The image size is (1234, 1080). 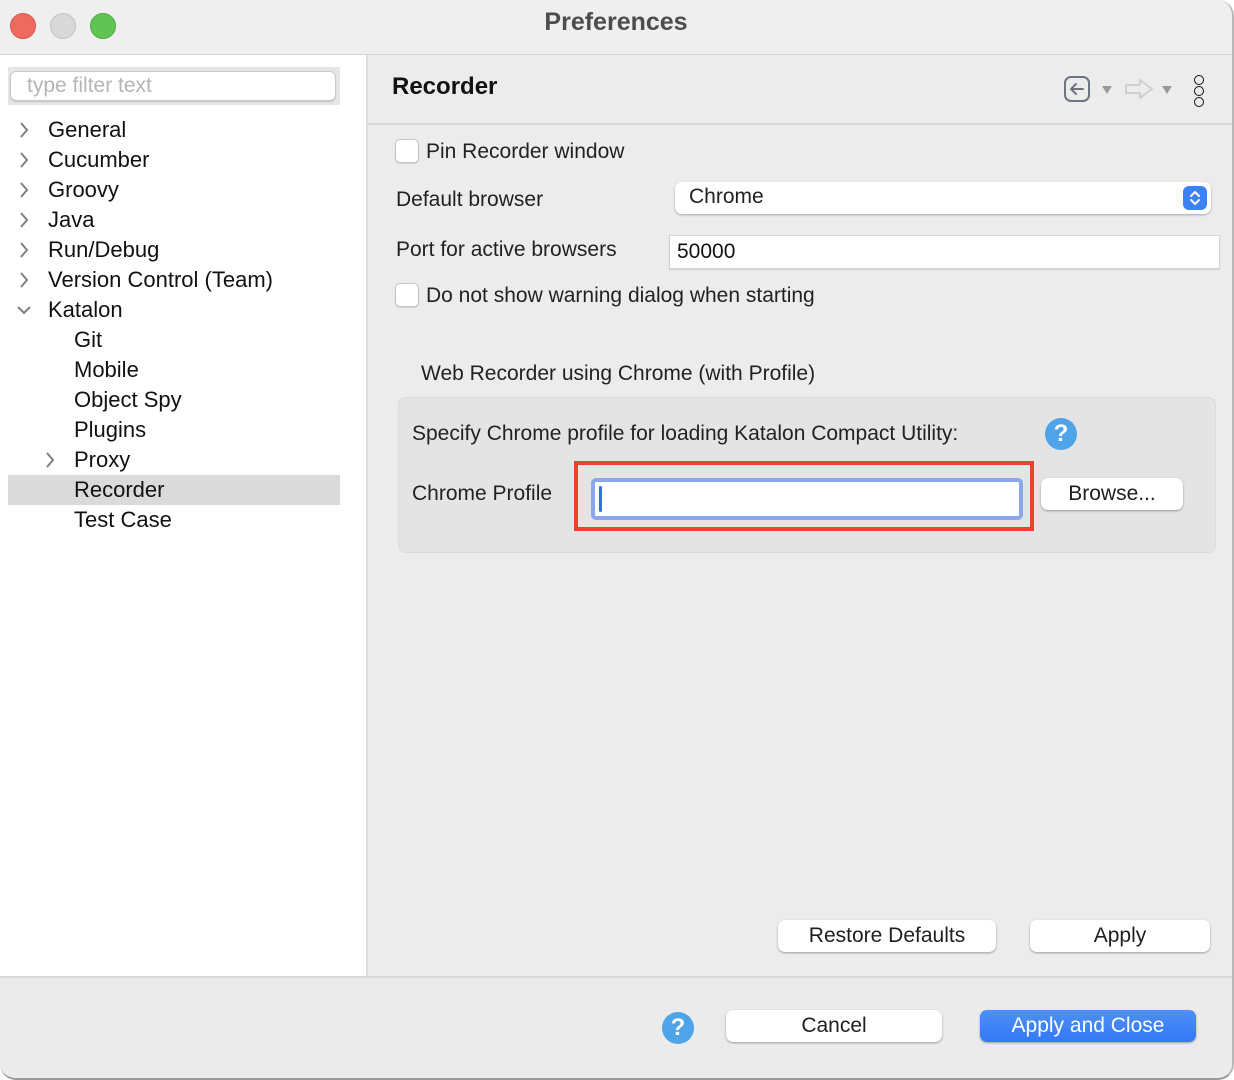 I want to click on tree-item-label: Run/Debug, so click(x=104, y=249).